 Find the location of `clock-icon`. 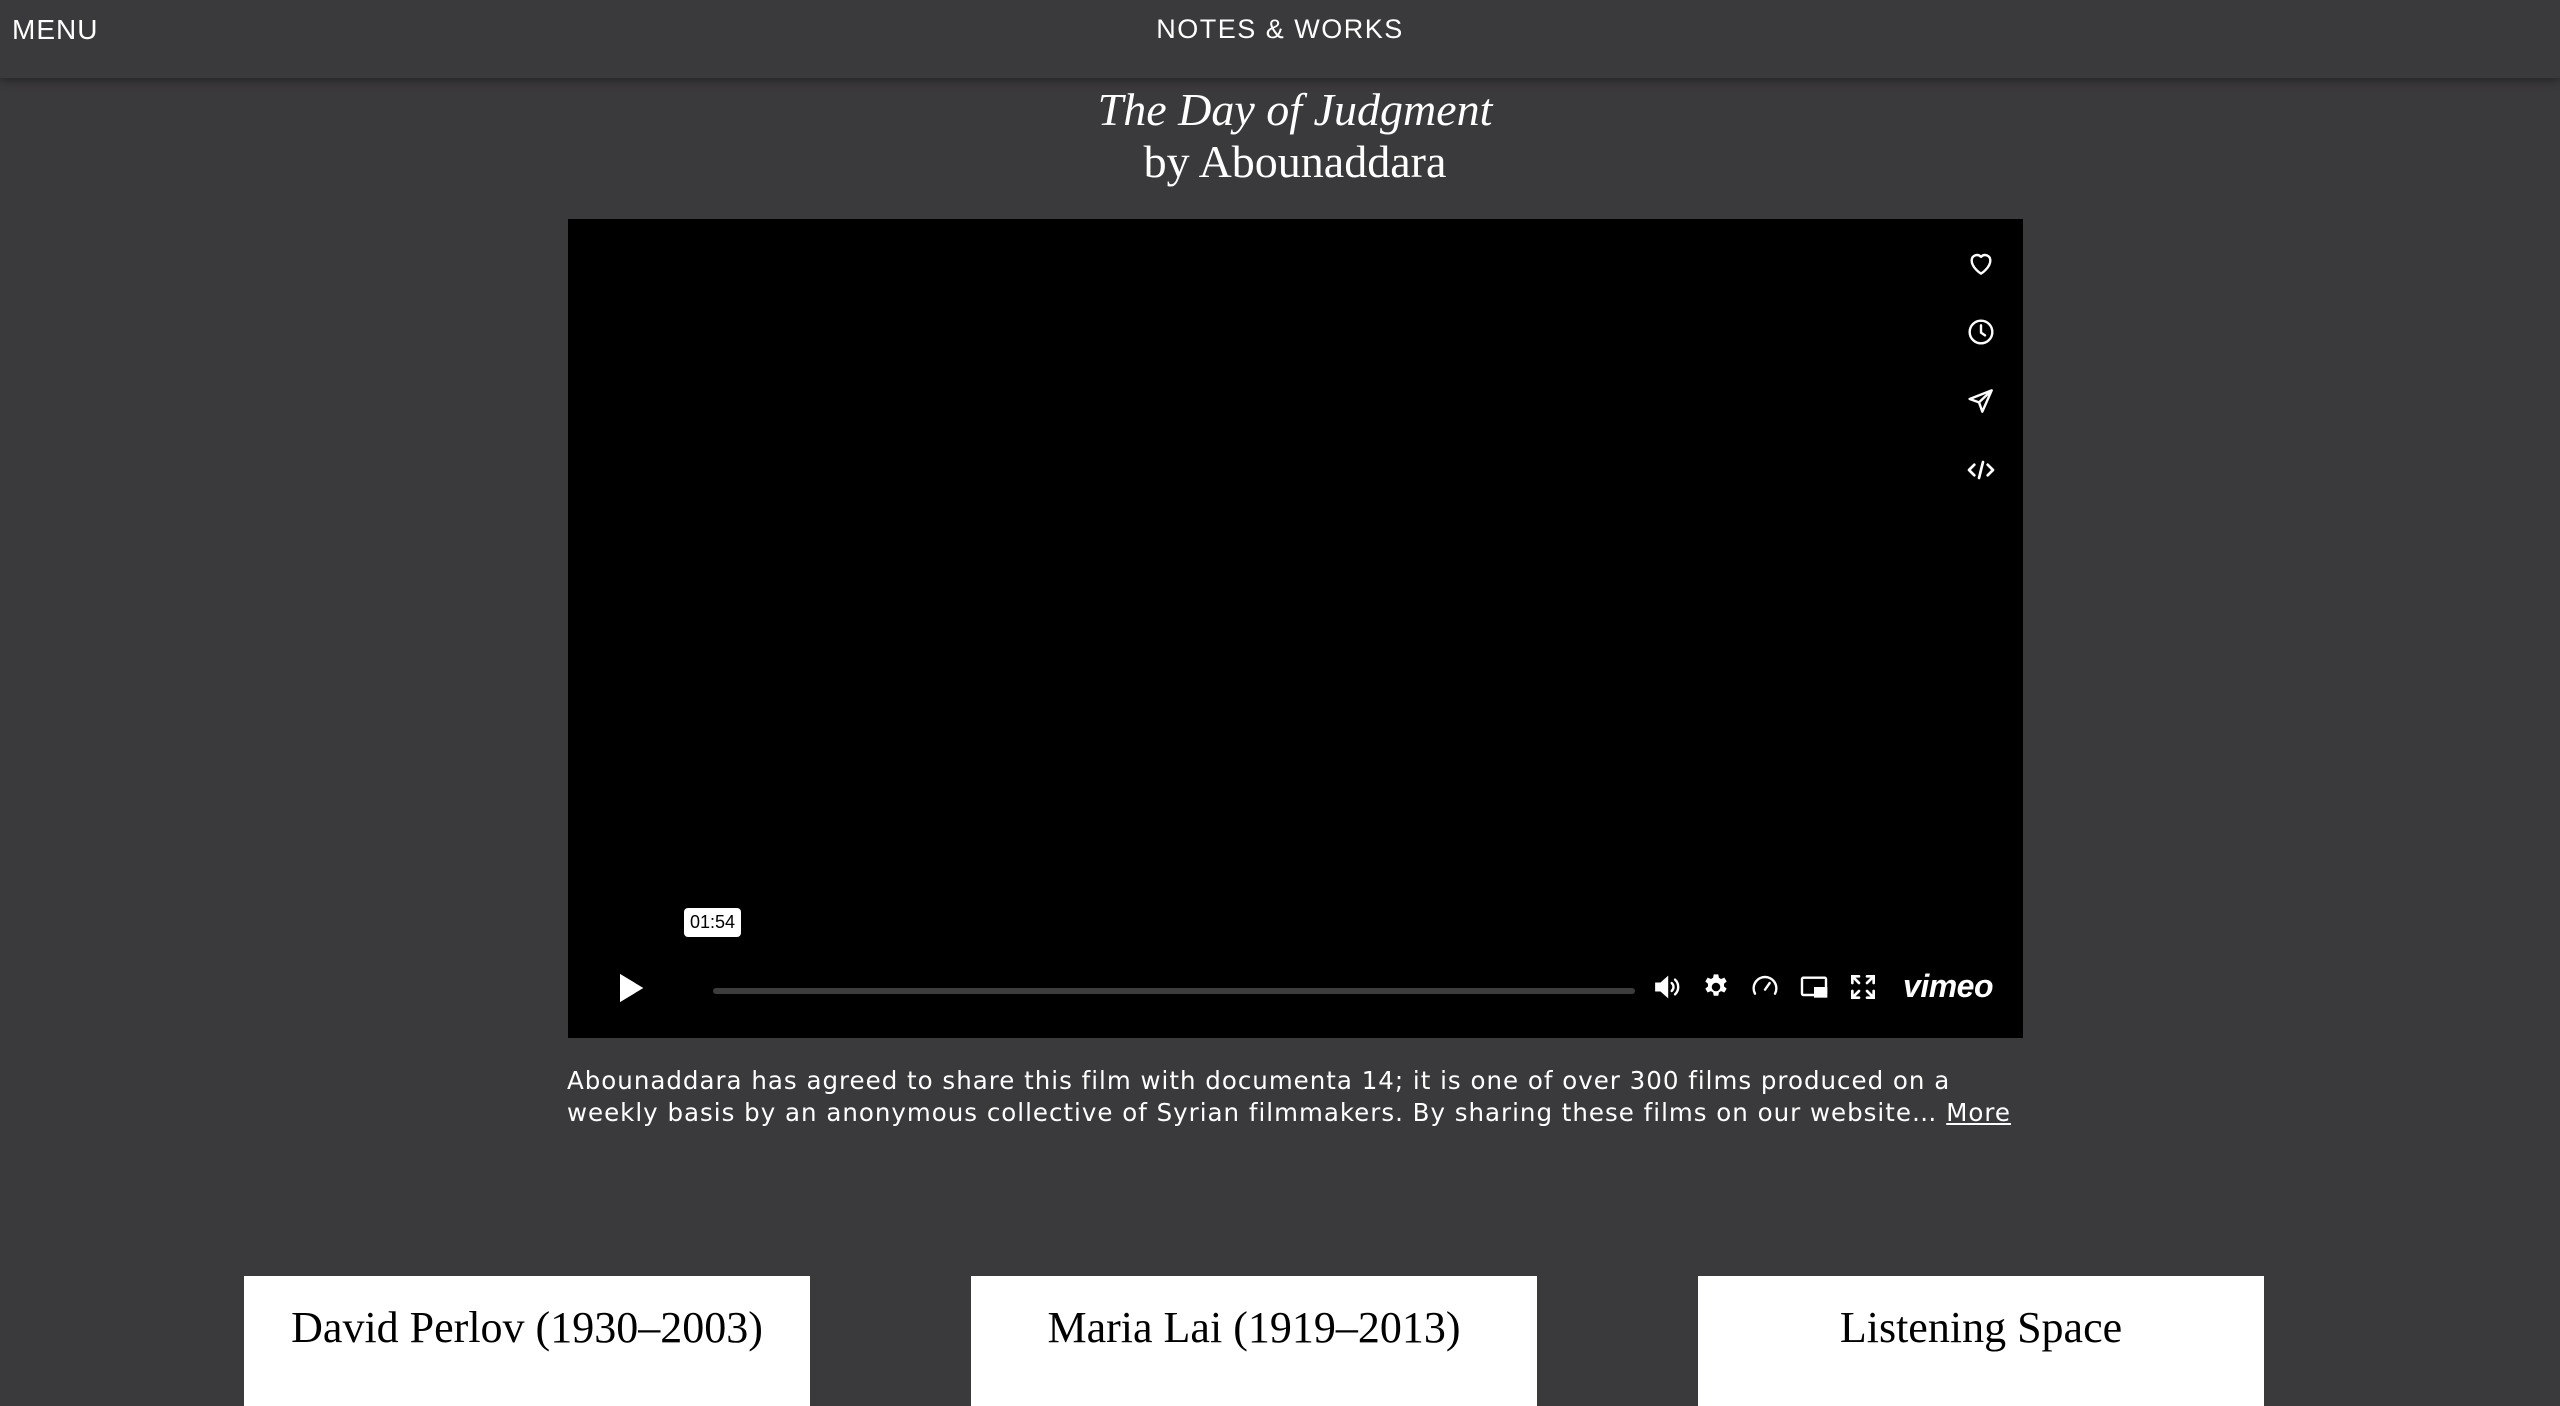

clock-icon is located at coordinates (1981, 332).